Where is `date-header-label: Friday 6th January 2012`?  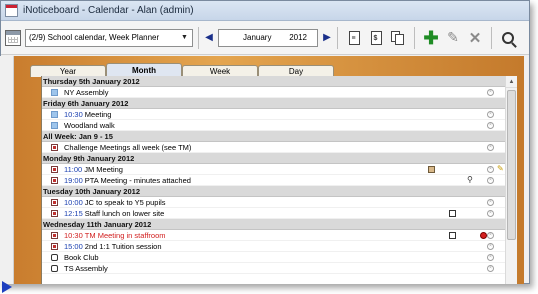
date-header-label: Friday 6th January 2012 is located at coordinates (86, 103).